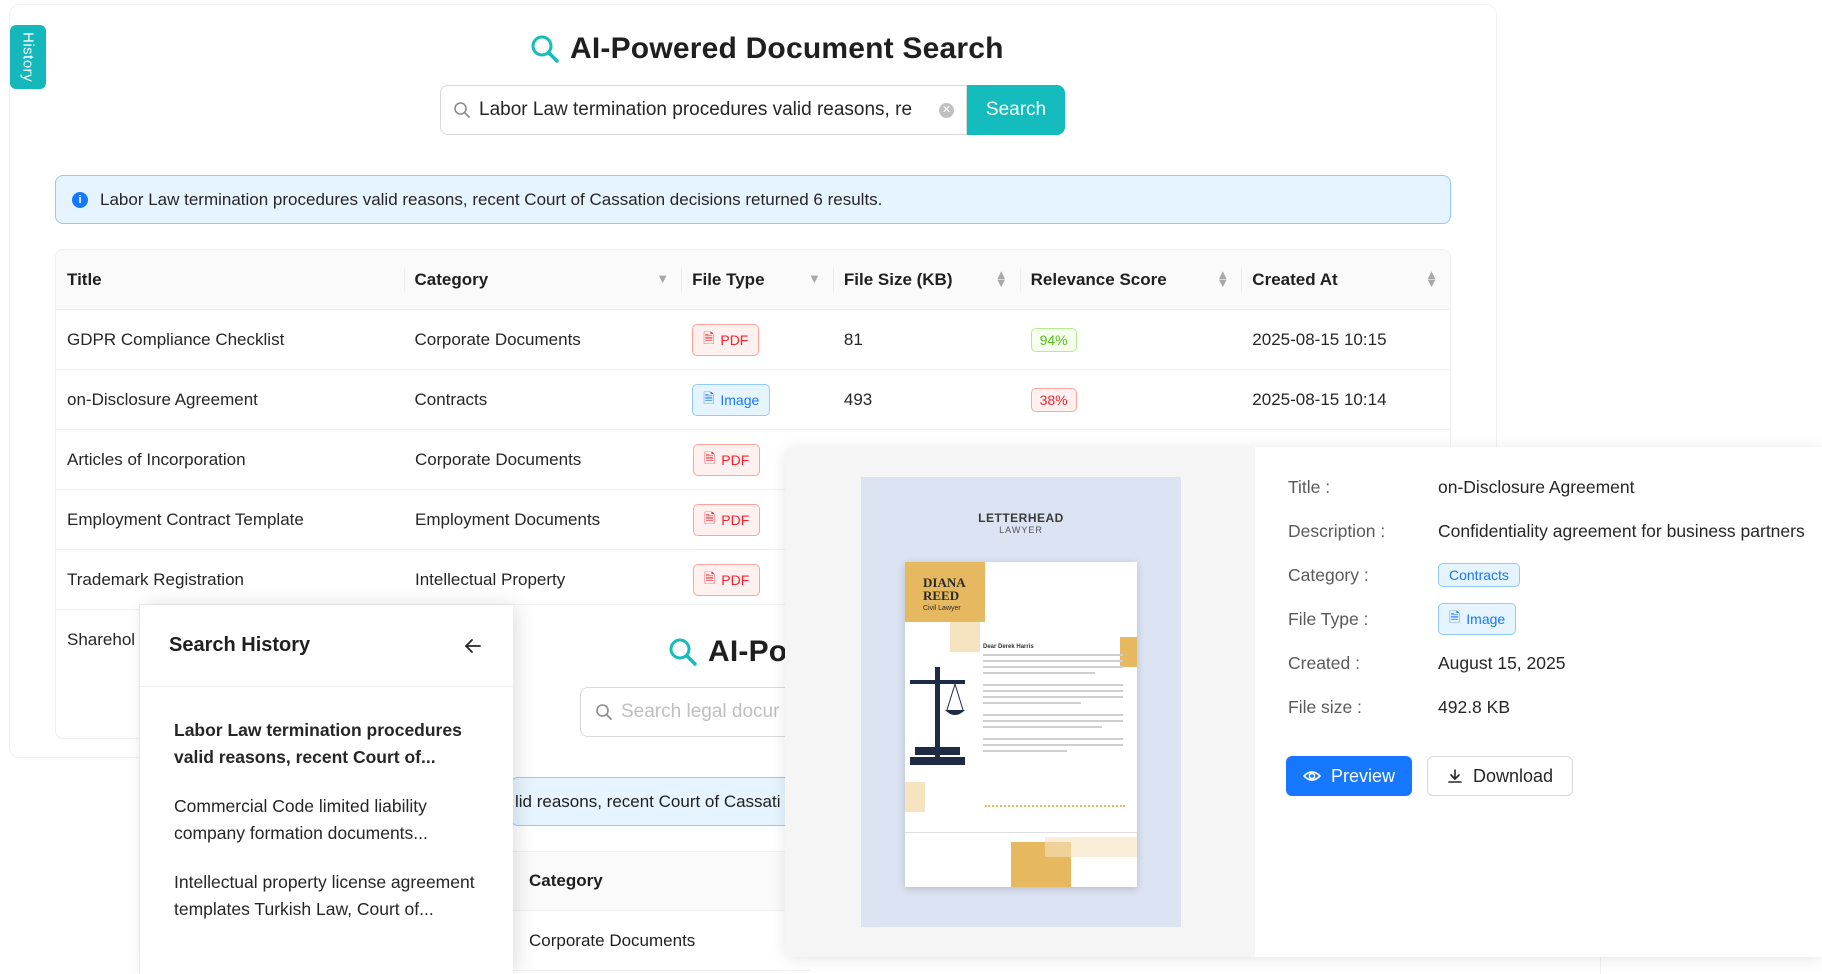 The width and height of the screenshot is (1822, 974). What do you see at coordinates (156, 459) in the screenshot?
I see `cell-title: Articles of Incorporation` at bounding box center [156, 459].